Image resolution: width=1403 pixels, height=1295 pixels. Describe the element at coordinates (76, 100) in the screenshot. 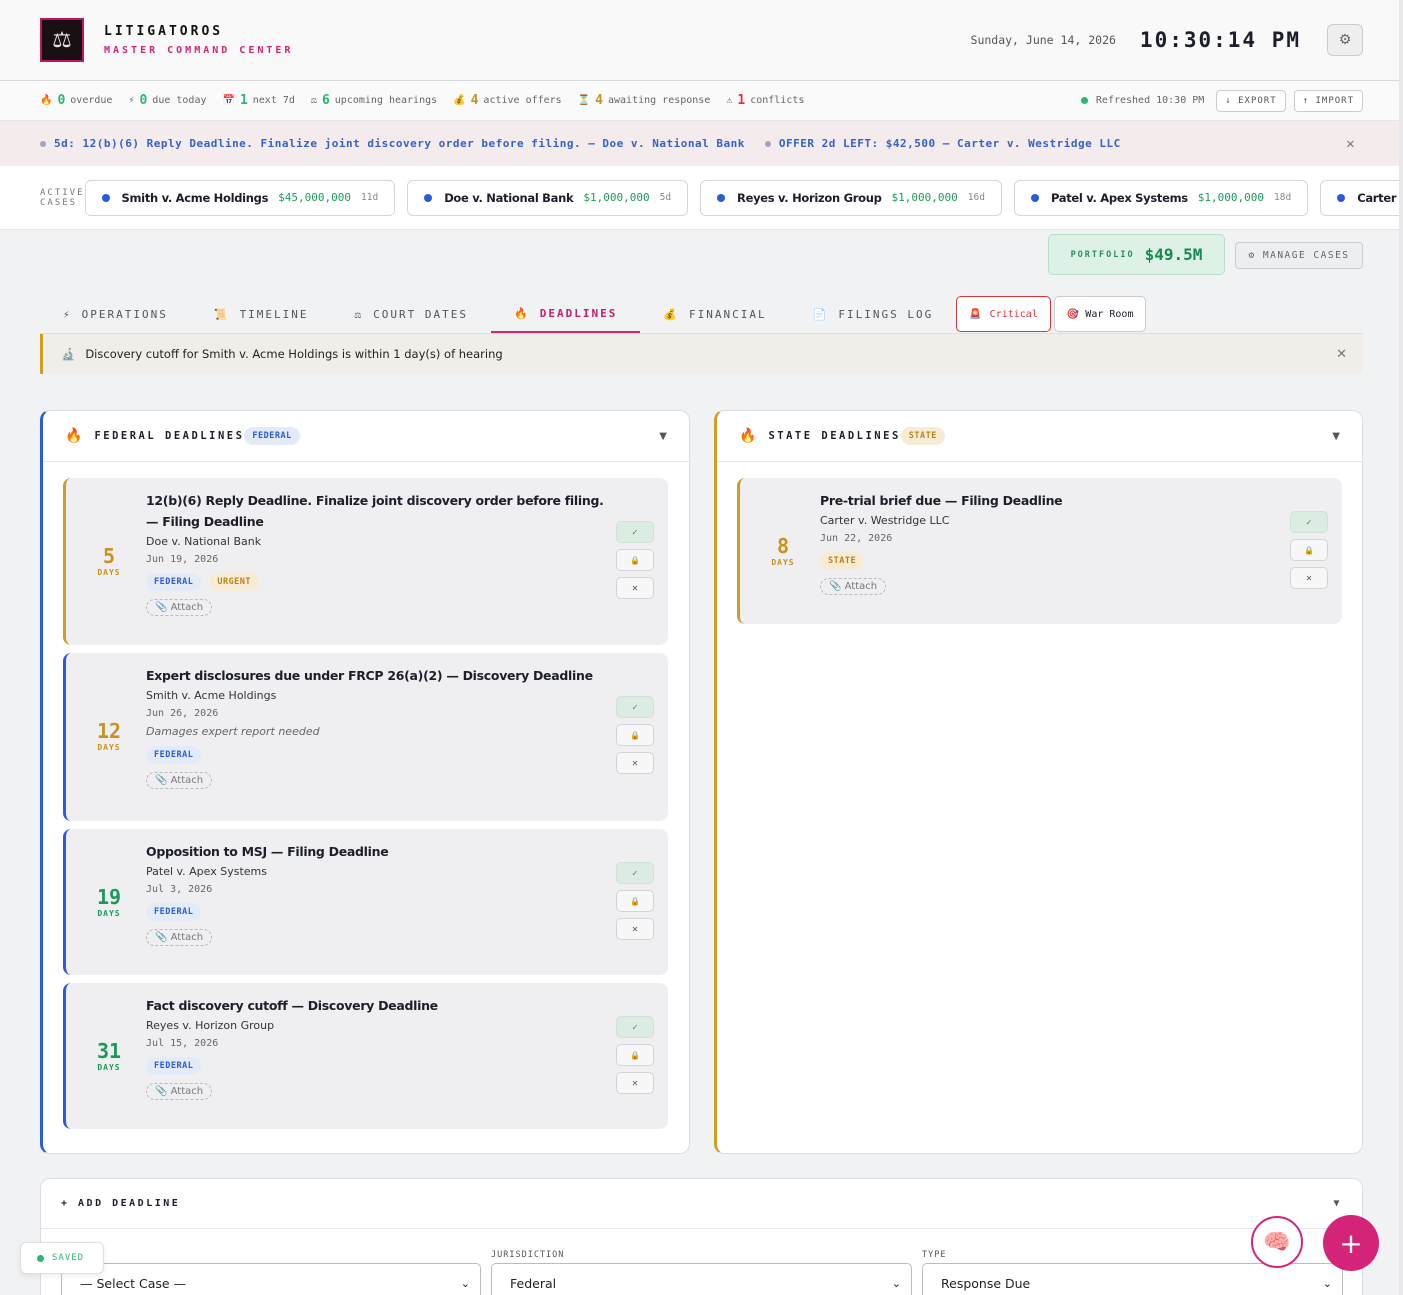

I see `stat-overdue: 🔥 0 overdue` at that location.